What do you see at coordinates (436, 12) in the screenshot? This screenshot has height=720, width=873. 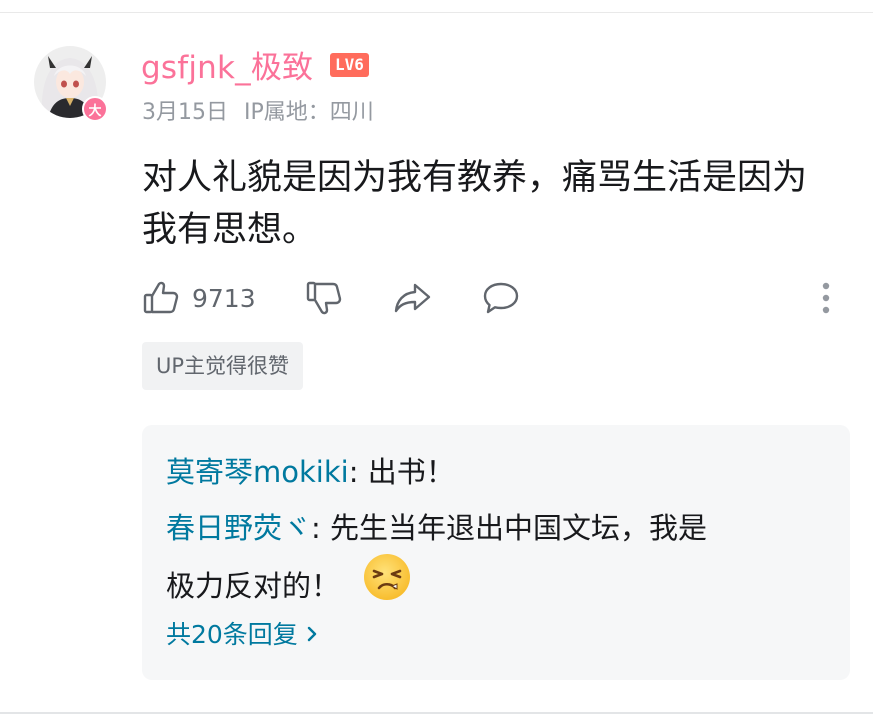 I see `top-divider` at bounding box center [436, 12].